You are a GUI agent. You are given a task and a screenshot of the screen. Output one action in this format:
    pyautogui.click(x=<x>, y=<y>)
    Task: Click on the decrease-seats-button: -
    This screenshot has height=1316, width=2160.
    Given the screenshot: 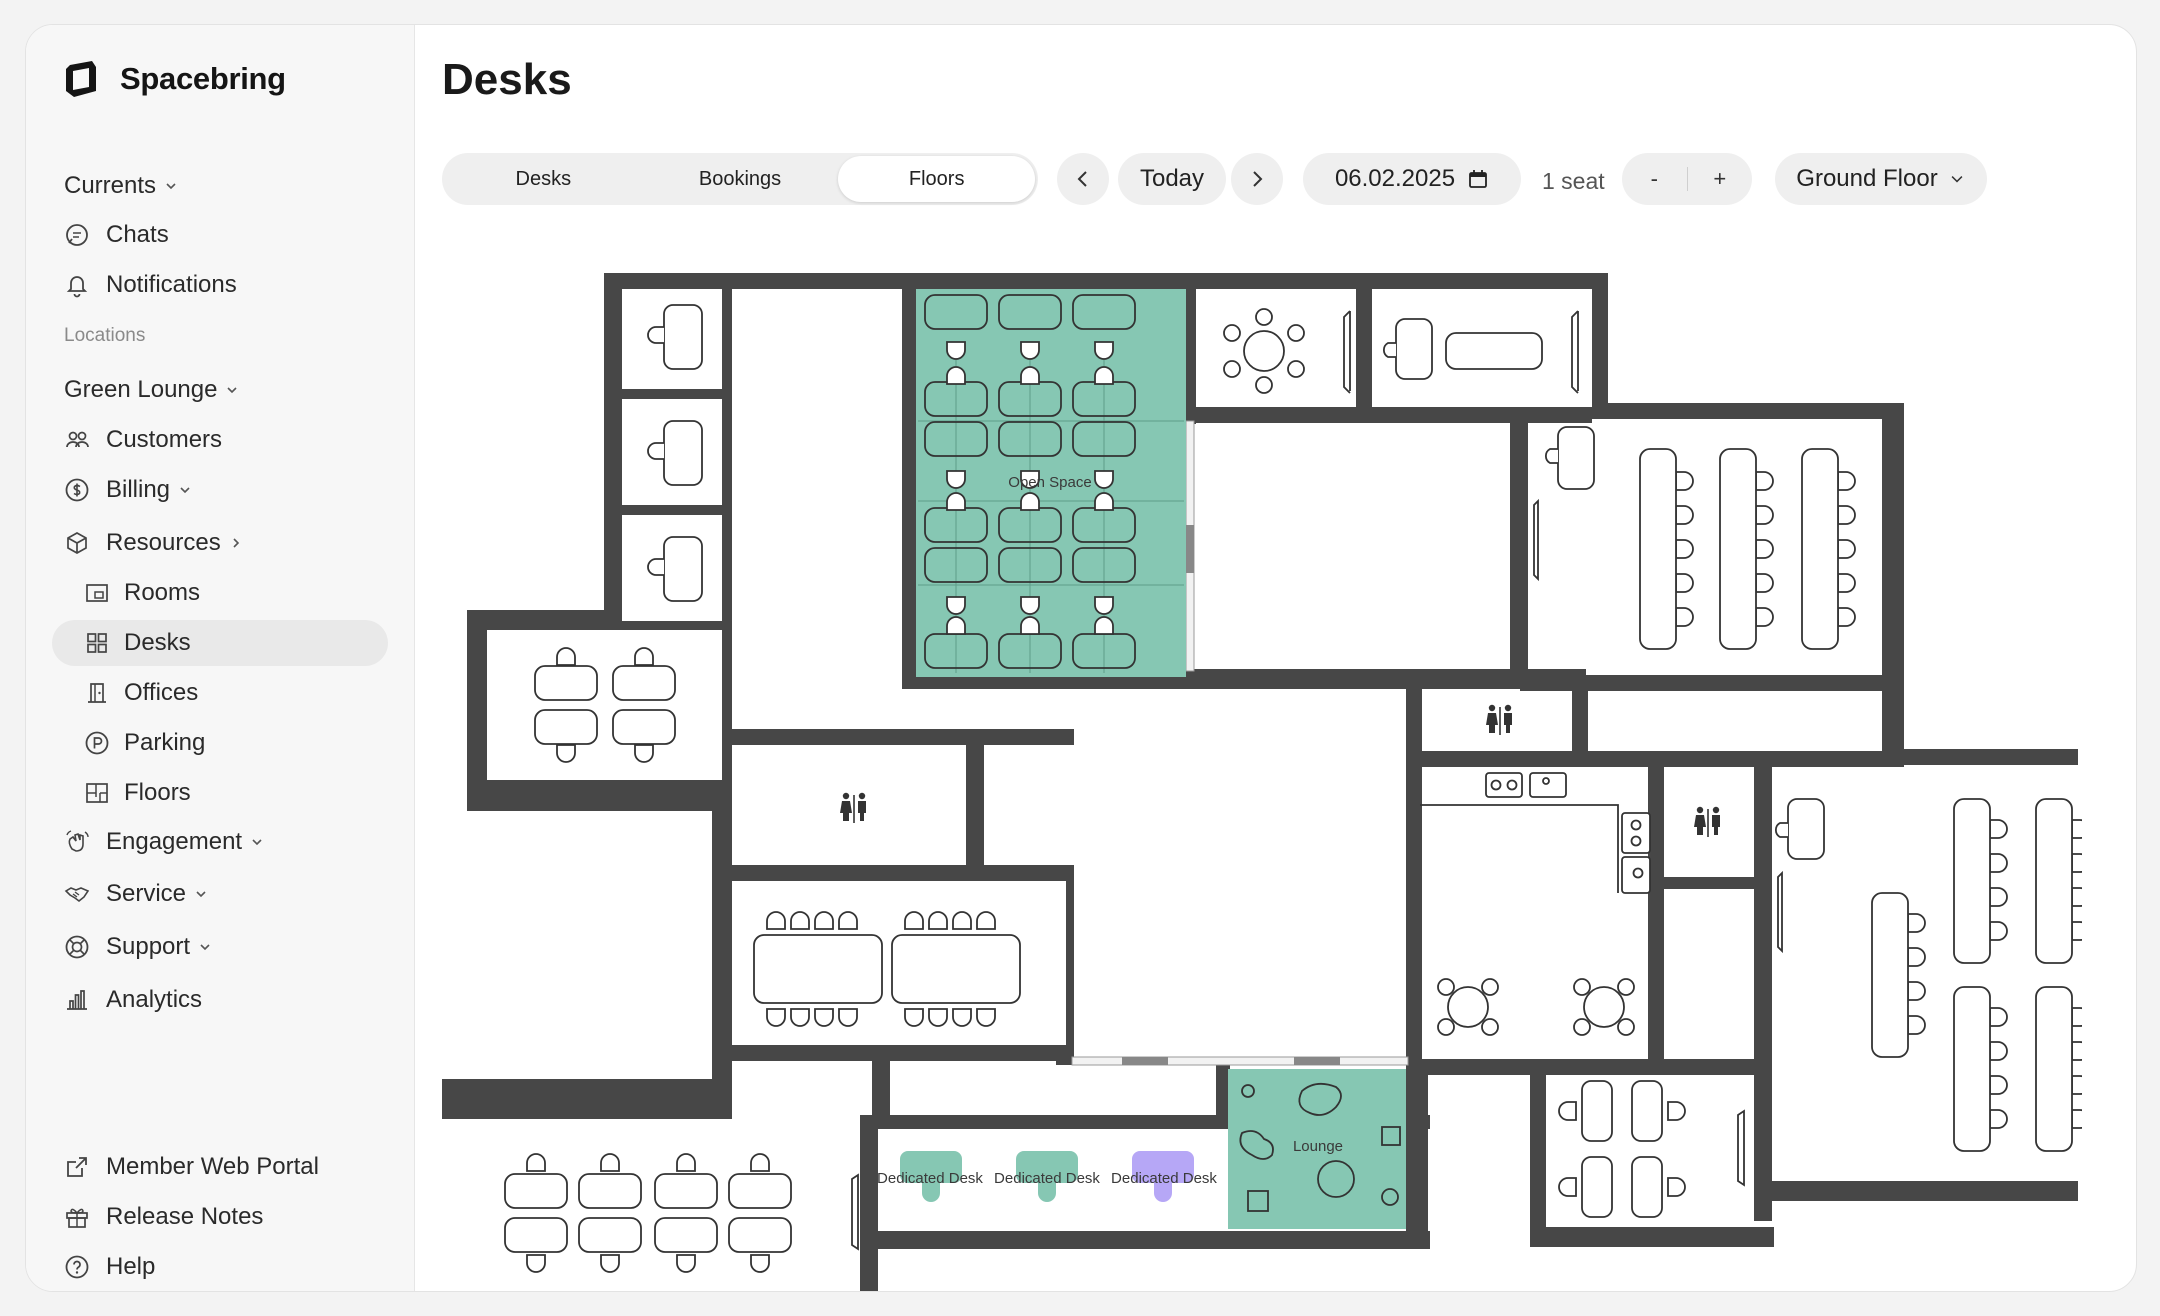 What is the action you would take?
    pyautogui.click(x=1654, y=179)
    